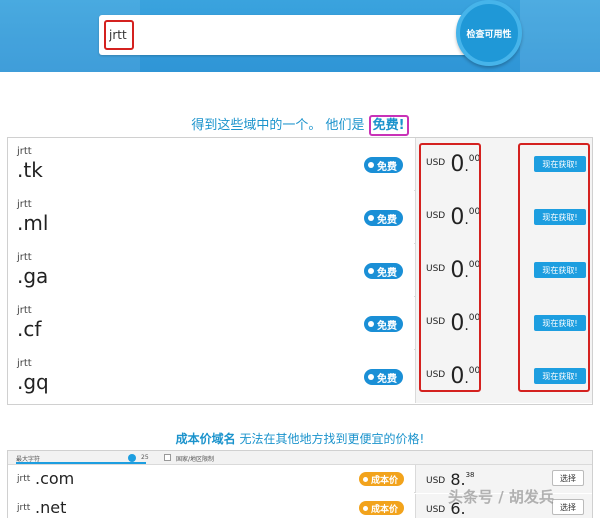 This screenshot has height=518, width=600. What do you see at coordinates (211, 270) in the screenshot?
I see `domain-cell: jrtt .ga 免费` at bounding box center [211, 270].